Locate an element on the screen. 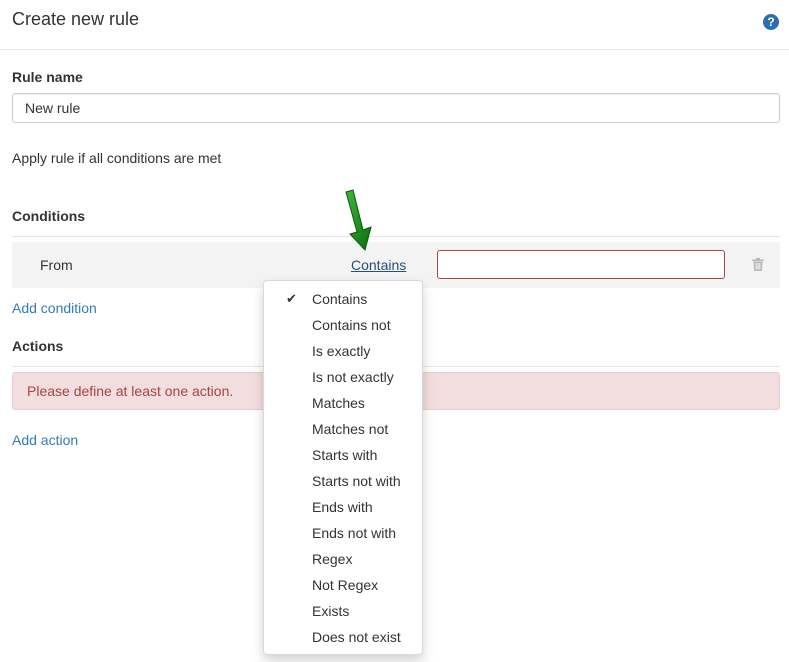 The height and width of the screenshot is (662, 789). menu-item-label: Not Regex is located at coordinates (345, 585).